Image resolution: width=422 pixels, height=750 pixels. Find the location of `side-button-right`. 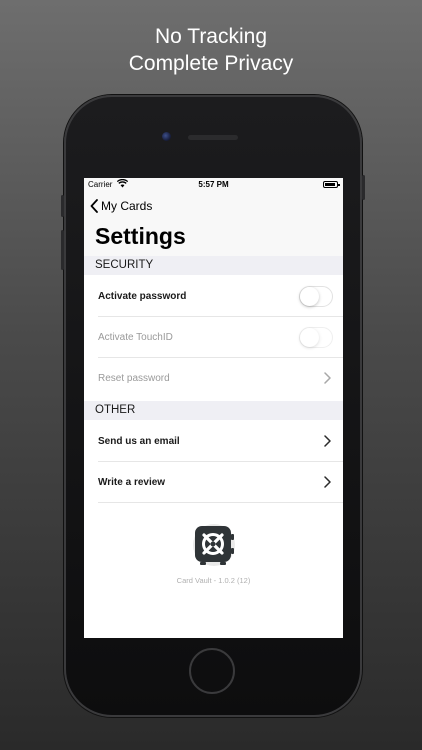

side-button-right is located at coordinates (363, 187).